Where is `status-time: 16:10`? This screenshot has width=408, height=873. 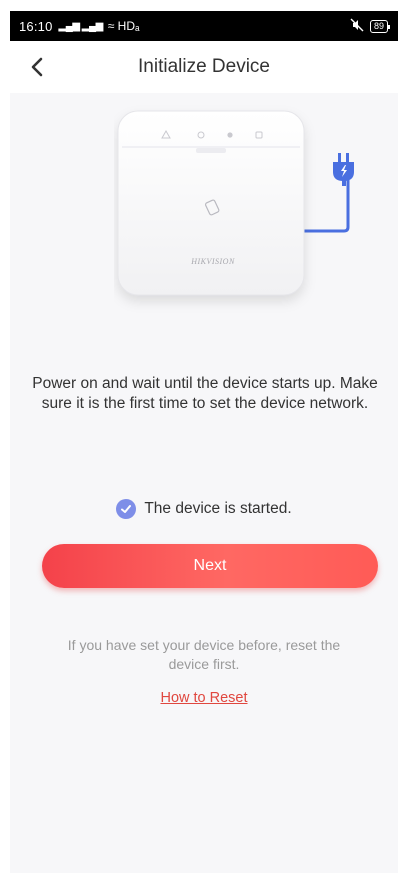 status-time: 16:10 is located at coordinates (36, 26).